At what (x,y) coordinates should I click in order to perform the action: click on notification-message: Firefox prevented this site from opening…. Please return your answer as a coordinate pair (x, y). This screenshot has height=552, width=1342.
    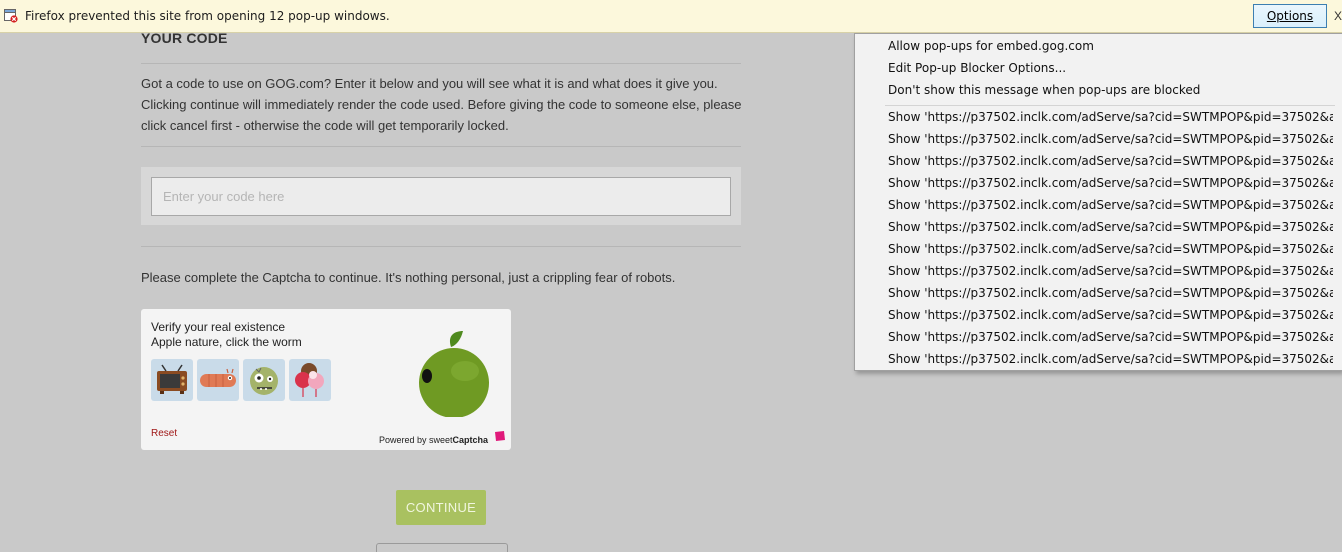
    Looking at the image, I should click on (207, 16).